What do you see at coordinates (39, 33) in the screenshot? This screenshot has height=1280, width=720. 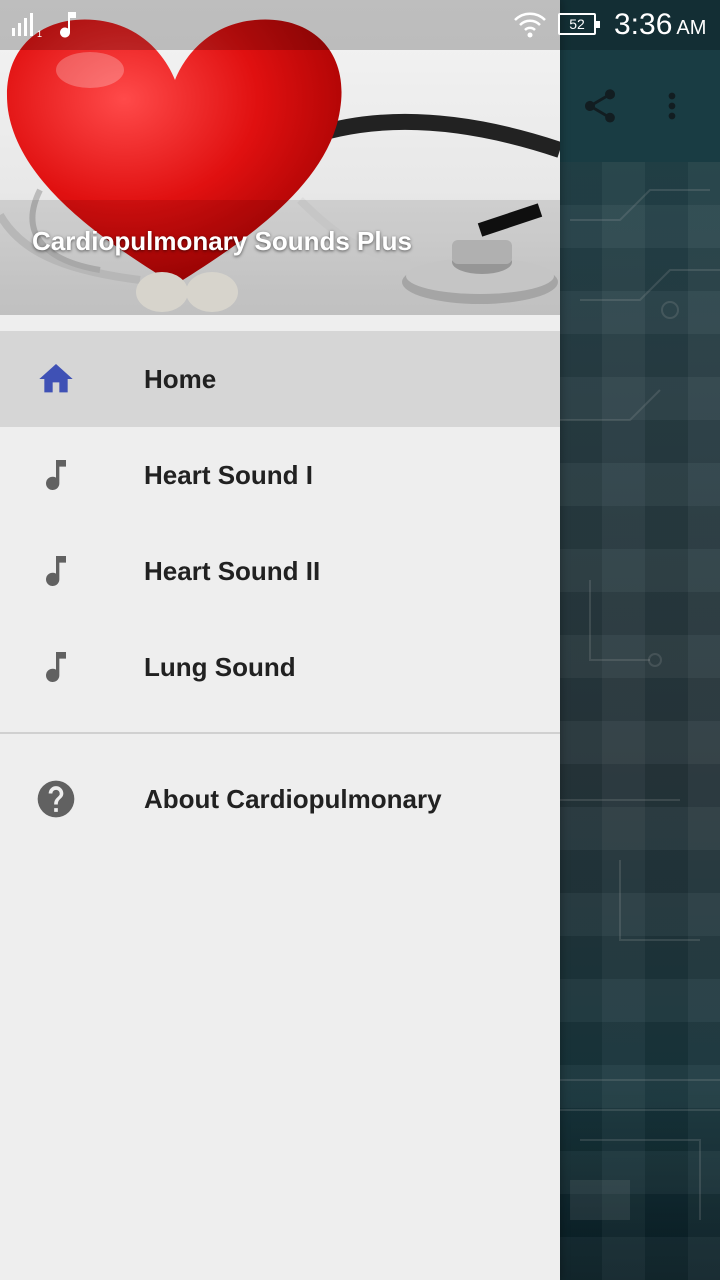 I see `sim-label: 1` at bounding box center [39, 33].